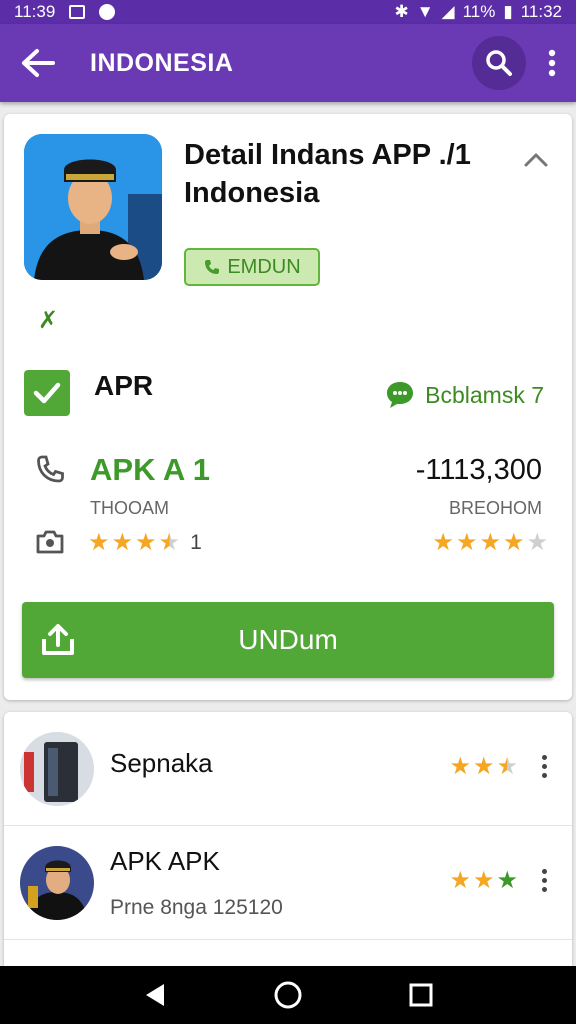 Image resolution: width=576 pixels, height=1024 pixels. I want to click on back-button, so click(38, 63).